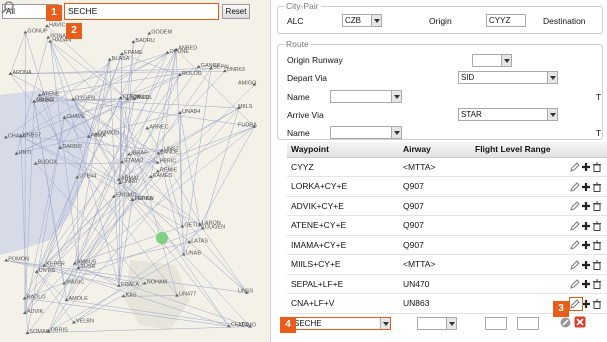  What do you see at coordinates (141, 11) in the screenshot?
I see `search-input: SECHE` at bounding box center [141, 11].